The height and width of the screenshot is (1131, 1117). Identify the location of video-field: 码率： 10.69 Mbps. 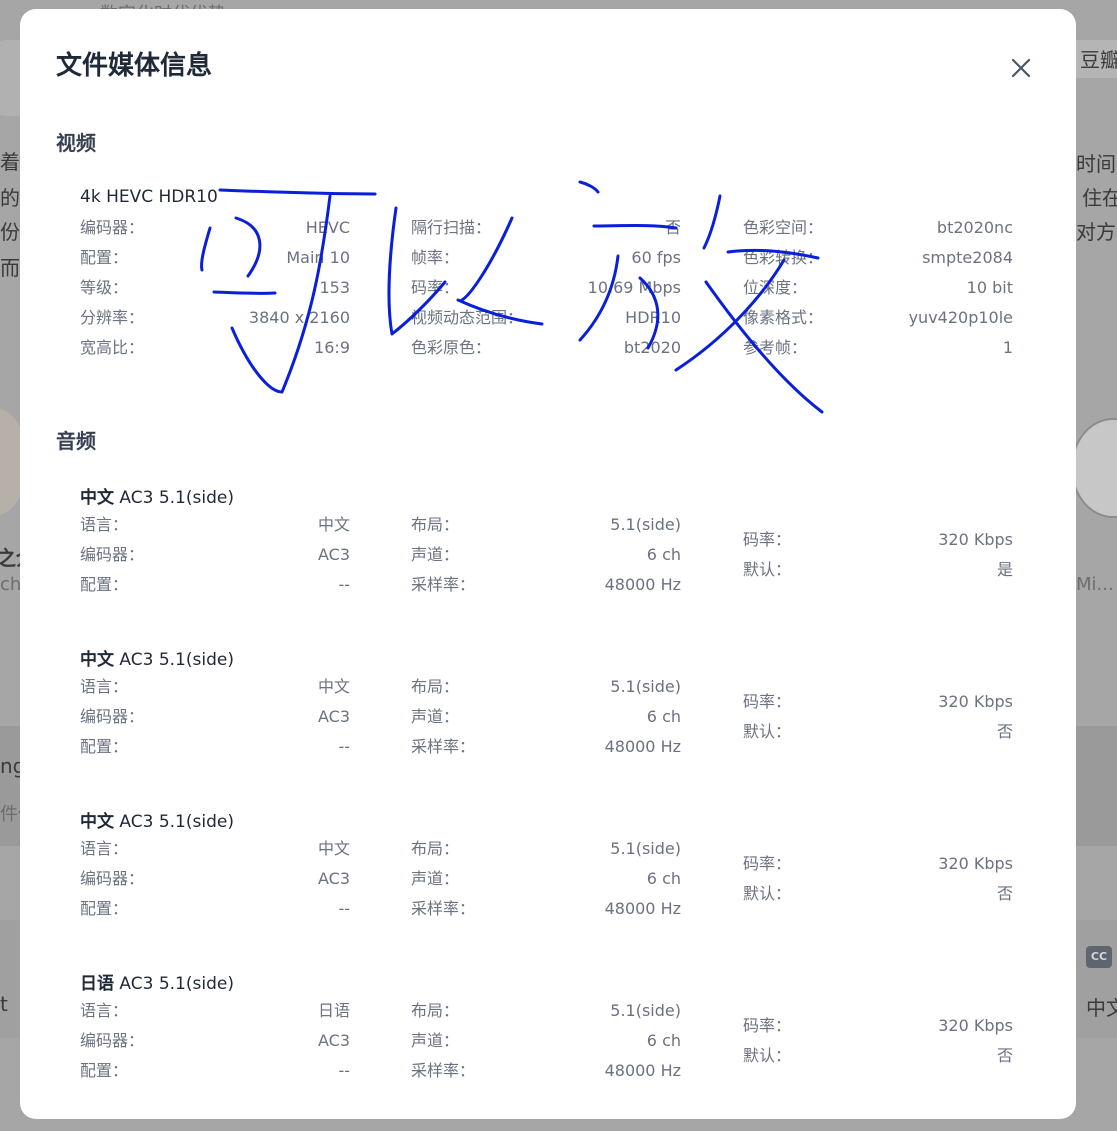
(546, 288).